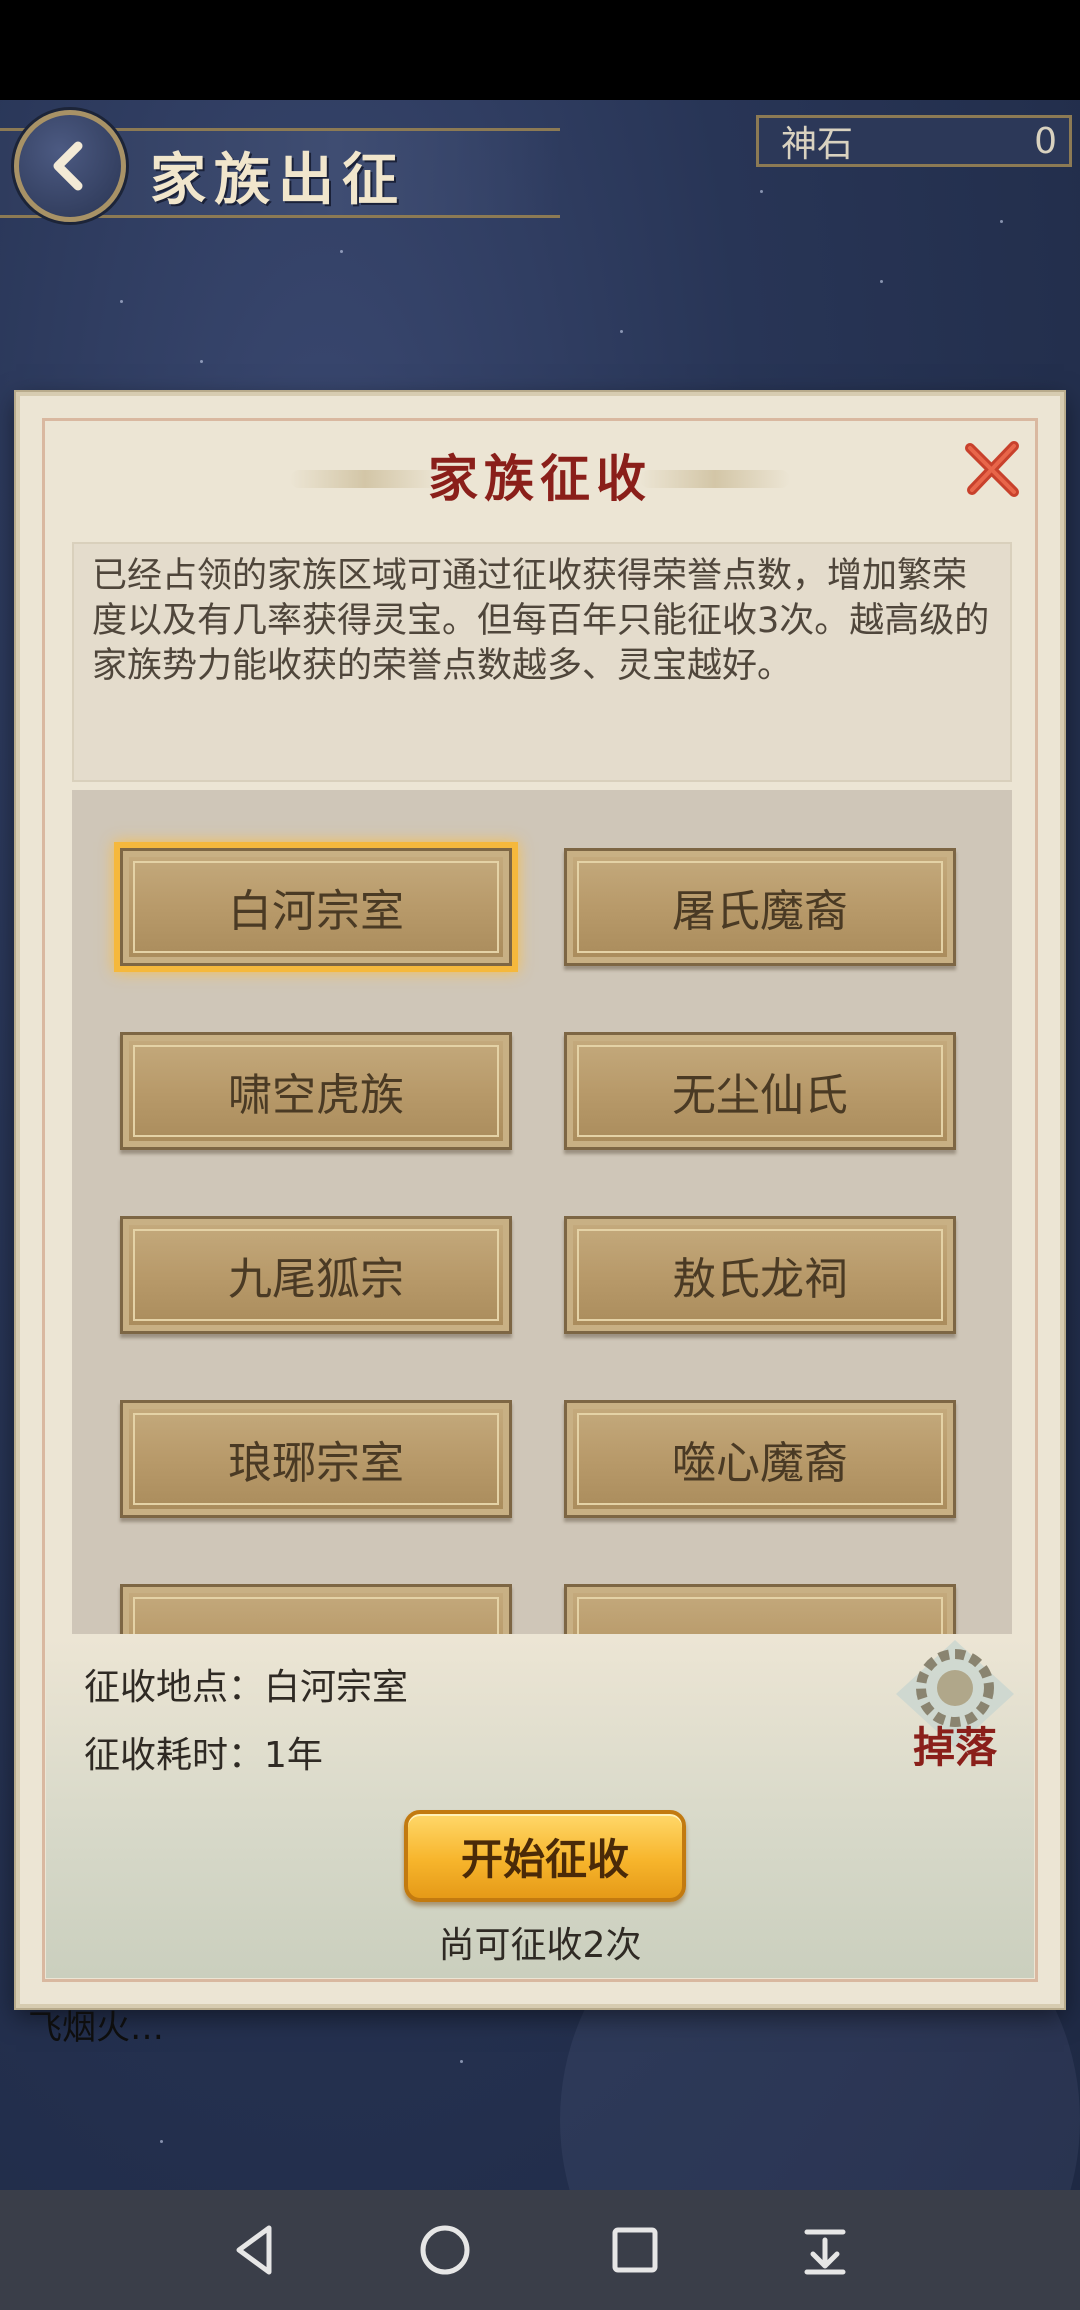 The width and height of the screenshot is (1080, 2310). I want to click on region-button-langya: 琅琊宗室, so click(316, 1459).